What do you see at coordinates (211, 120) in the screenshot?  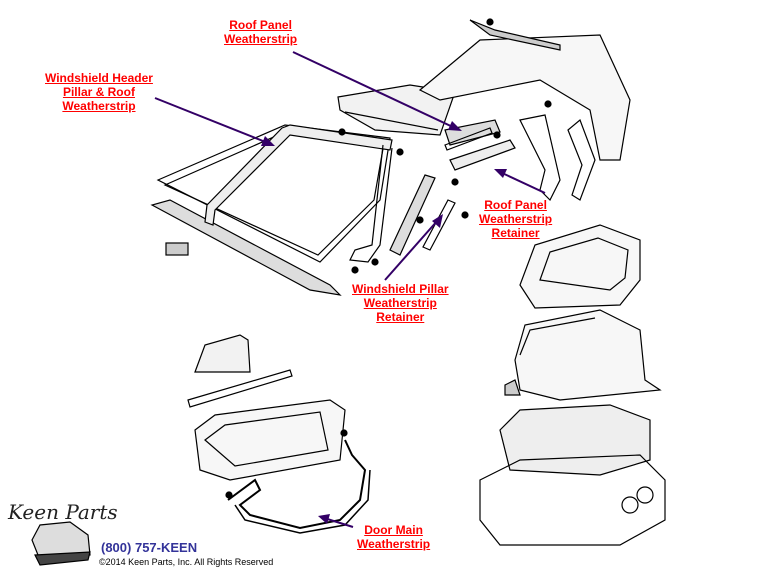 I see `arrow-windshield-header` at bounding box center [211, 120].